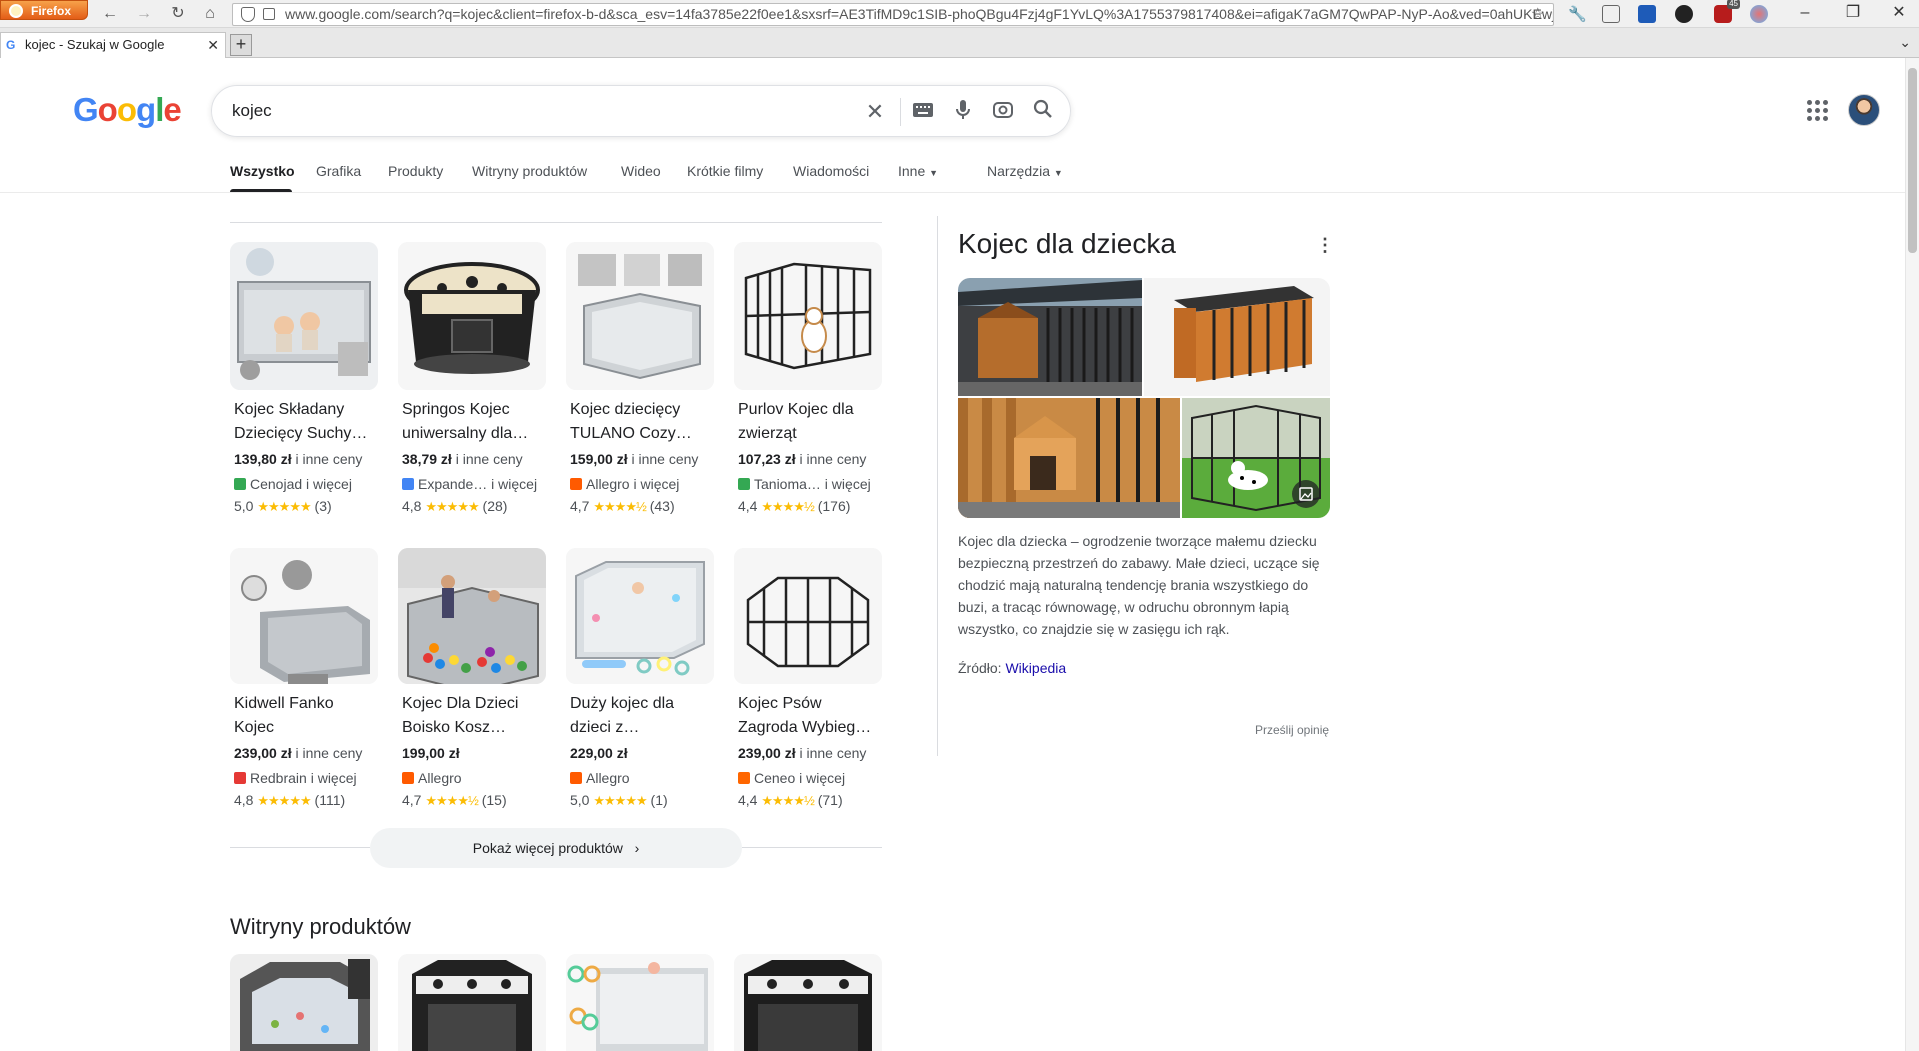 The image size is (1919, 1051). What do you see at coordinates (144, 14) in the screenshot?
I see `forward-icon: →` at bounding box center [144, 14].